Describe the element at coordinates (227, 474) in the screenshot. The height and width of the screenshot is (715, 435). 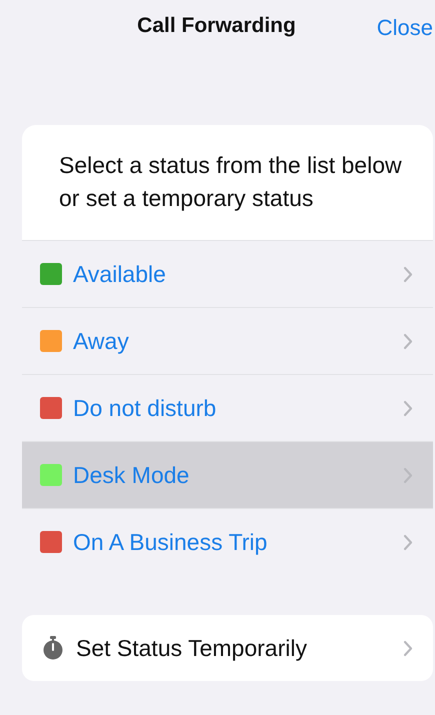
I see `status-row: Desk Mode` at that location.